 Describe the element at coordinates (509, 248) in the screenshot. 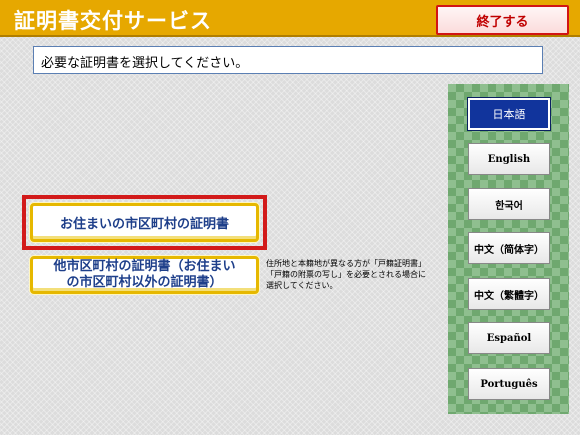

I see `language-chinese-simplified-button: 中文（简体字）` at that location.